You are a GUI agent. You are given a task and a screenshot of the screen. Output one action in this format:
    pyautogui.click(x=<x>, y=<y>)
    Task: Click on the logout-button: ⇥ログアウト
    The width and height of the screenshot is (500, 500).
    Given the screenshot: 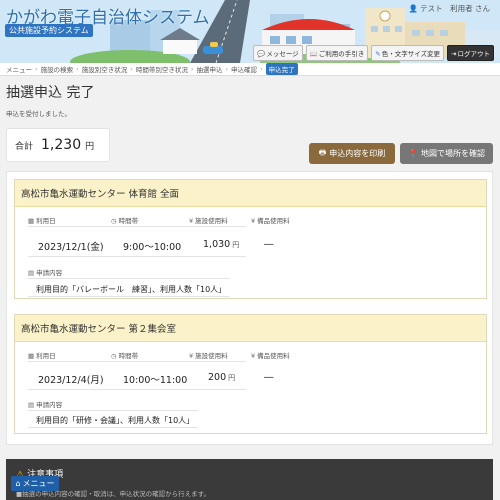 What is the action you would take?
    pyautogui.click(x=470, y=53)
    